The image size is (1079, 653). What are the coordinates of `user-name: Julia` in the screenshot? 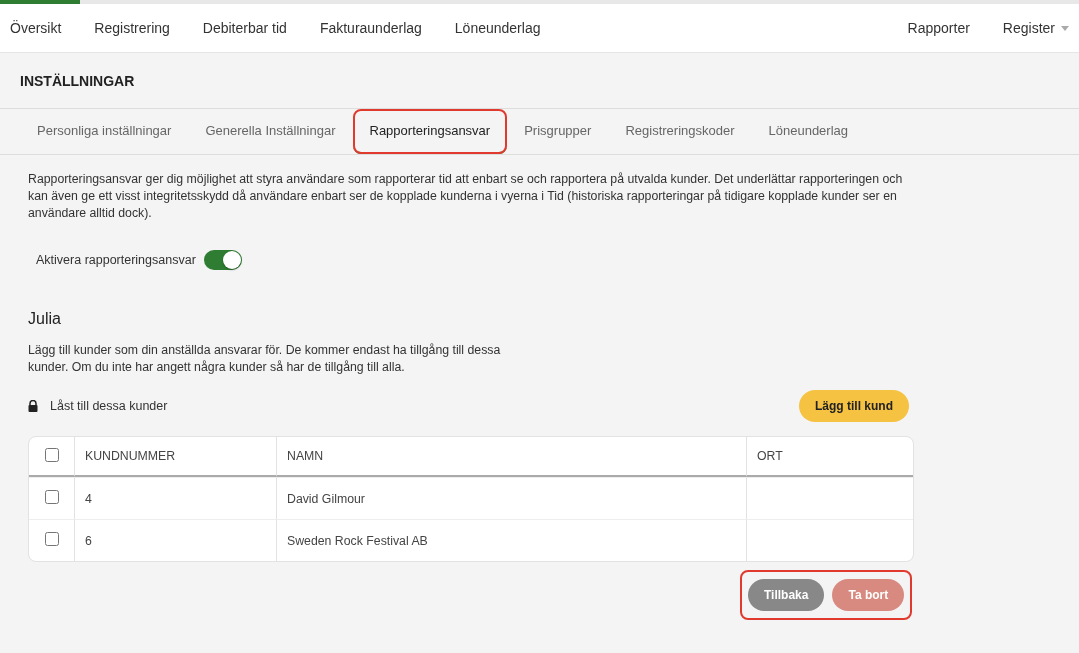 It's located at (45, 319).